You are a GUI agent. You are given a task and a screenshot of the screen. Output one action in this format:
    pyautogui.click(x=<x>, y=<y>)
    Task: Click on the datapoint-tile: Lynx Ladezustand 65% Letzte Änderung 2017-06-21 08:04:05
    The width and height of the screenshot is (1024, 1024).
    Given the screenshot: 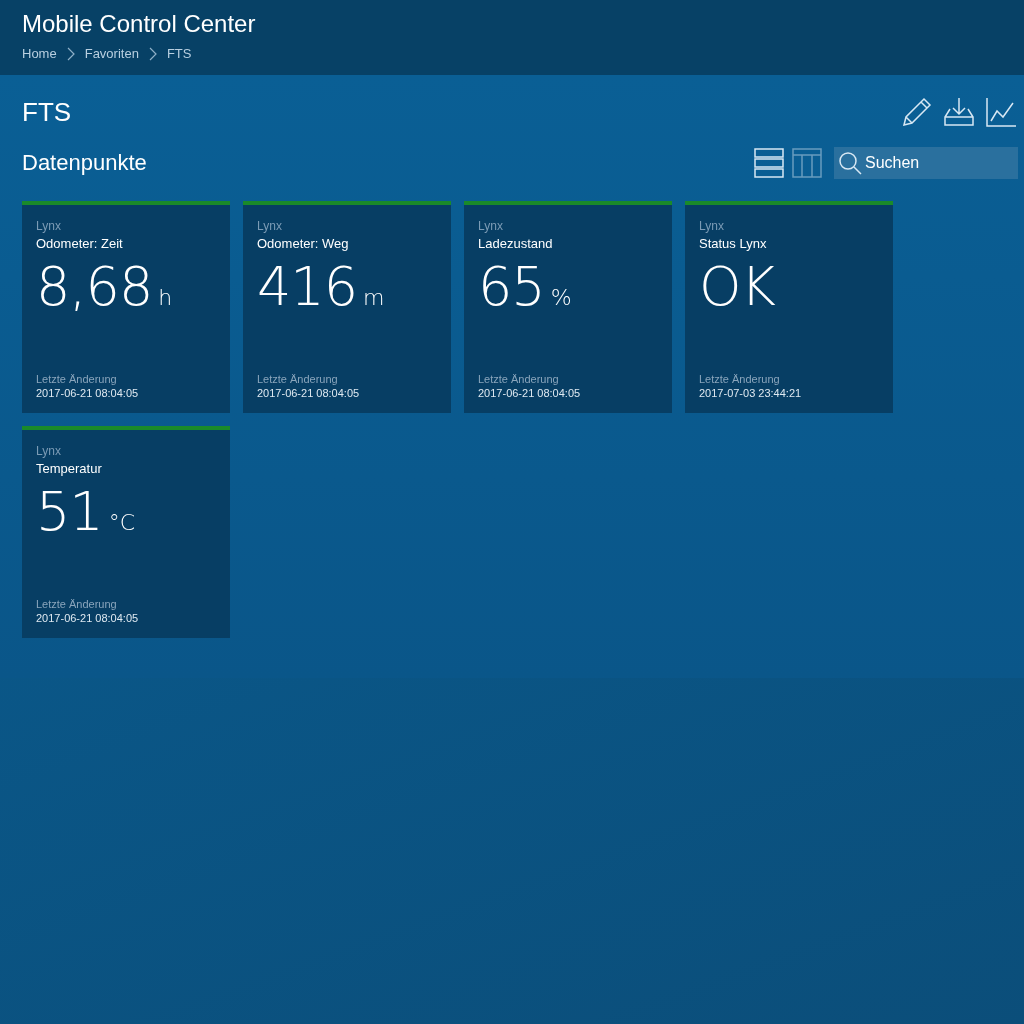 What is the action you would take?
    pyautogui.click(x=568, y=309)
    